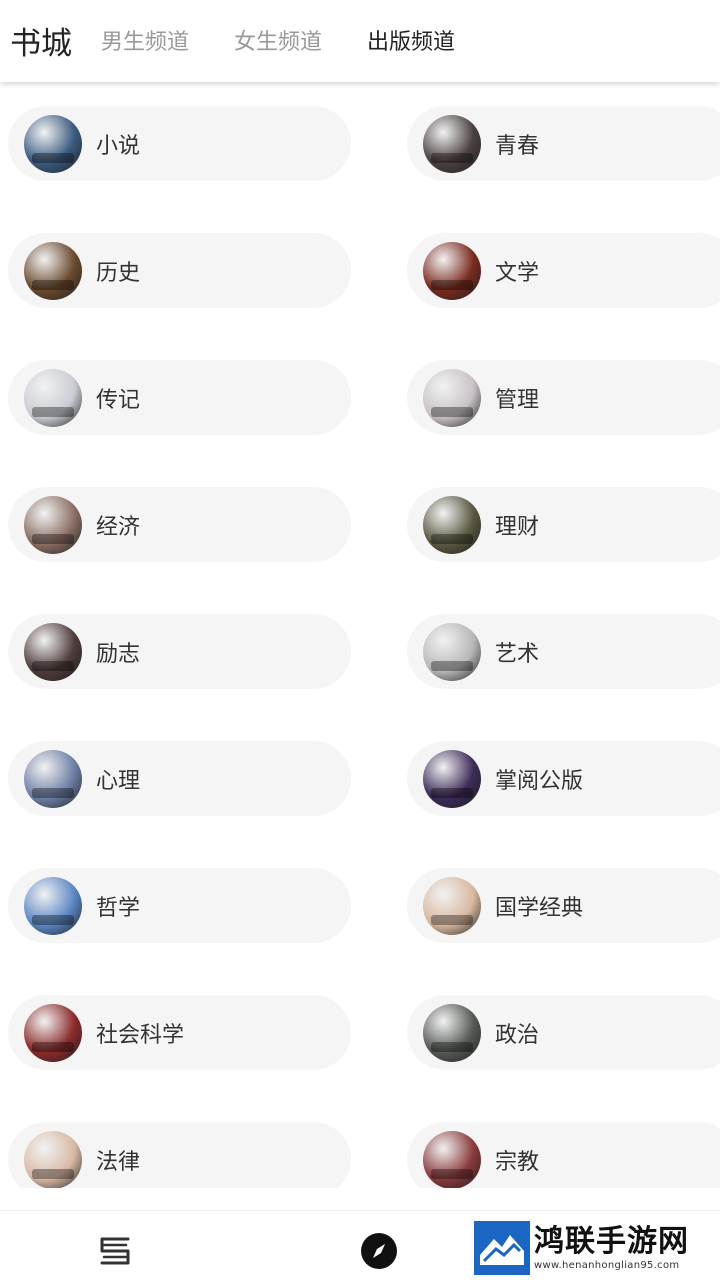 The width and height of the screenshot is (720, 1280). Describe the element at coordinates (539, 908) in the screenshot. I see `category-label: 国学经典` at that location.